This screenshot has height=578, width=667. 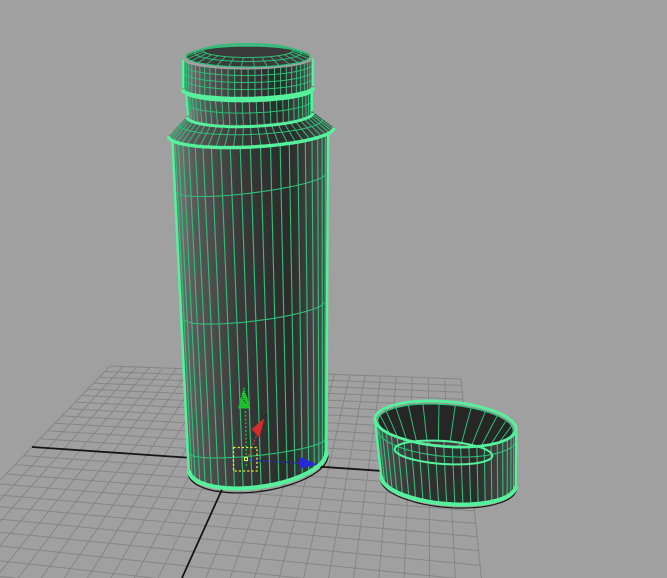 What do you see at coordinates (445, 454) in the screenshot?
I see `lid-mesh` at bounding box center [445, 454].